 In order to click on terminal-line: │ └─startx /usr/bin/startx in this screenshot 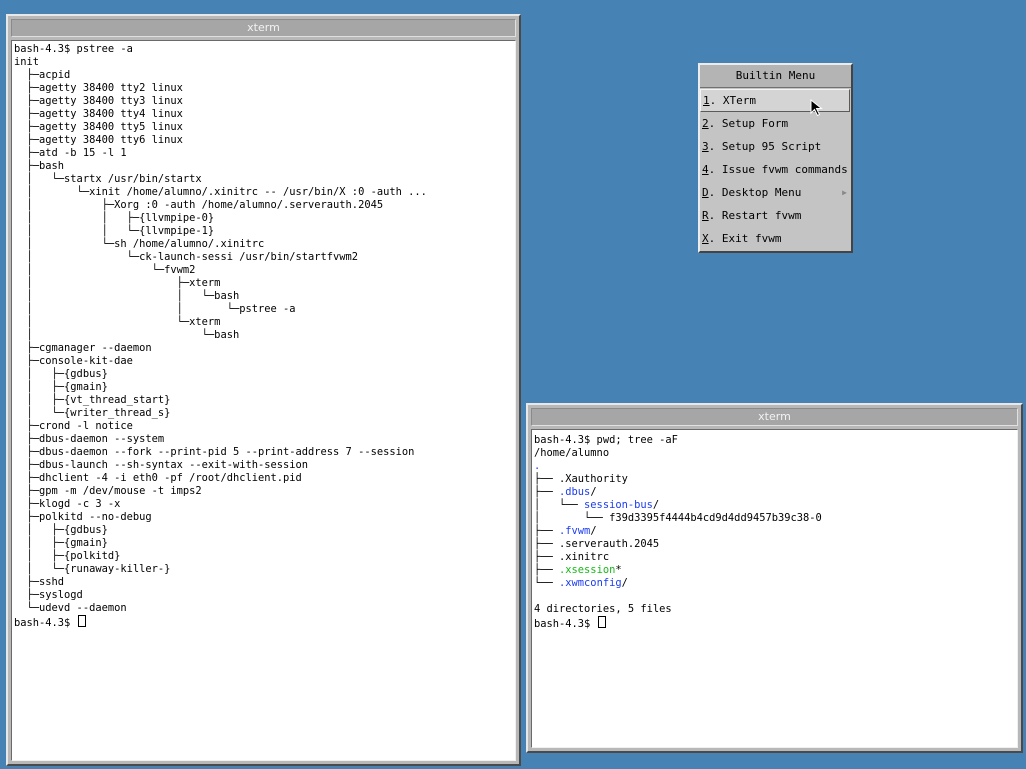, I will do `click(108, 179)`.